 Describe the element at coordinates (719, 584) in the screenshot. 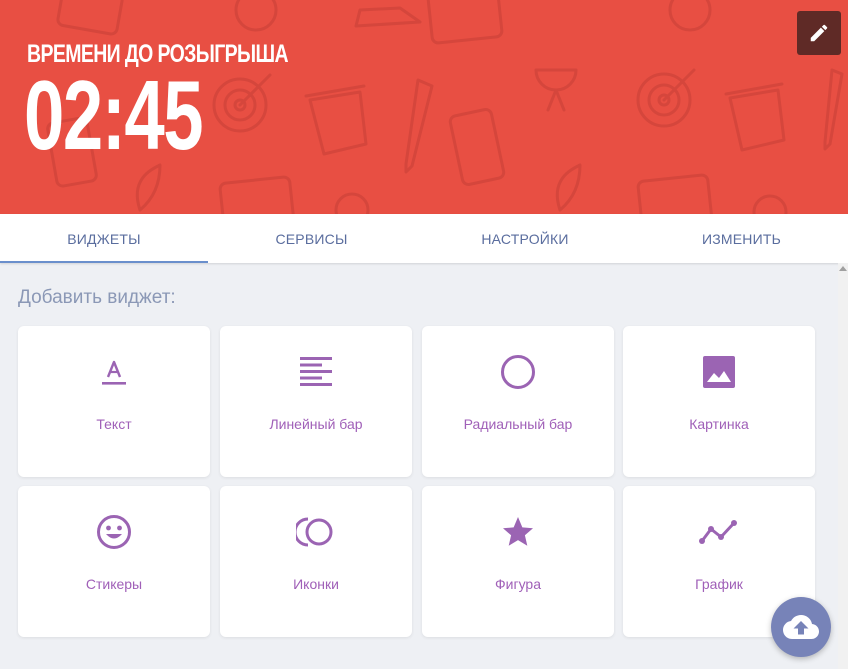

I see `widget-label: График` at that location.